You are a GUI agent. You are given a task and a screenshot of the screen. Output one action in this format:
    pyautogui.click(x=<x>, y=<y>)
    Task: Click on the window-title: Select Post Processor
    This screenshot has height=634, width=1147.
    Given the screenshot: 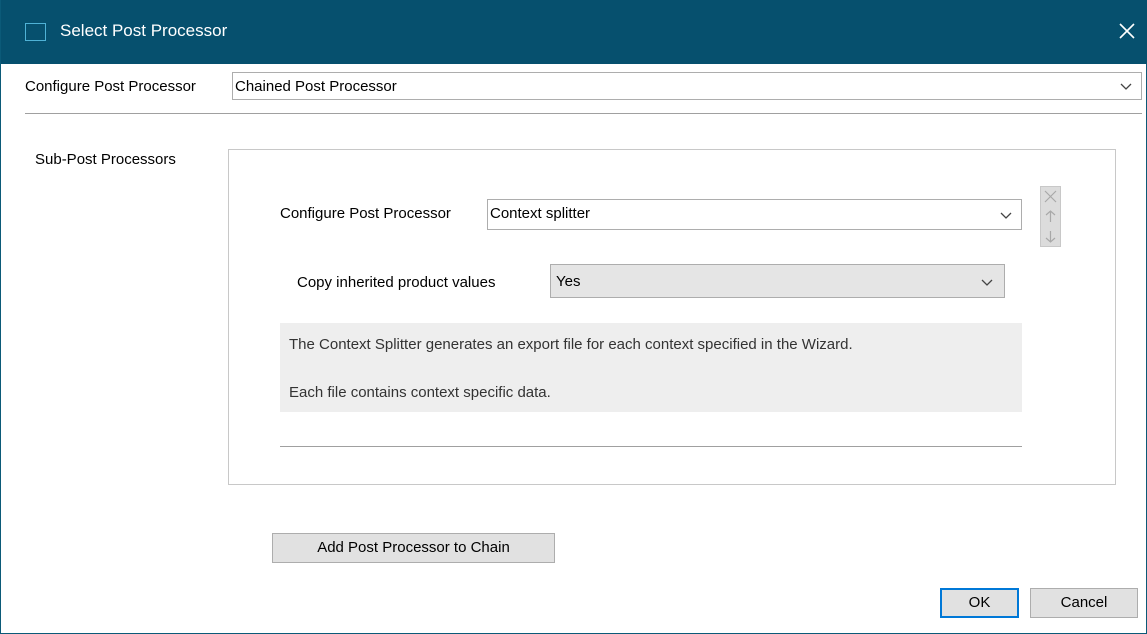 What is the action you would take?
    pyautogui.click(x=144, y=30)
    